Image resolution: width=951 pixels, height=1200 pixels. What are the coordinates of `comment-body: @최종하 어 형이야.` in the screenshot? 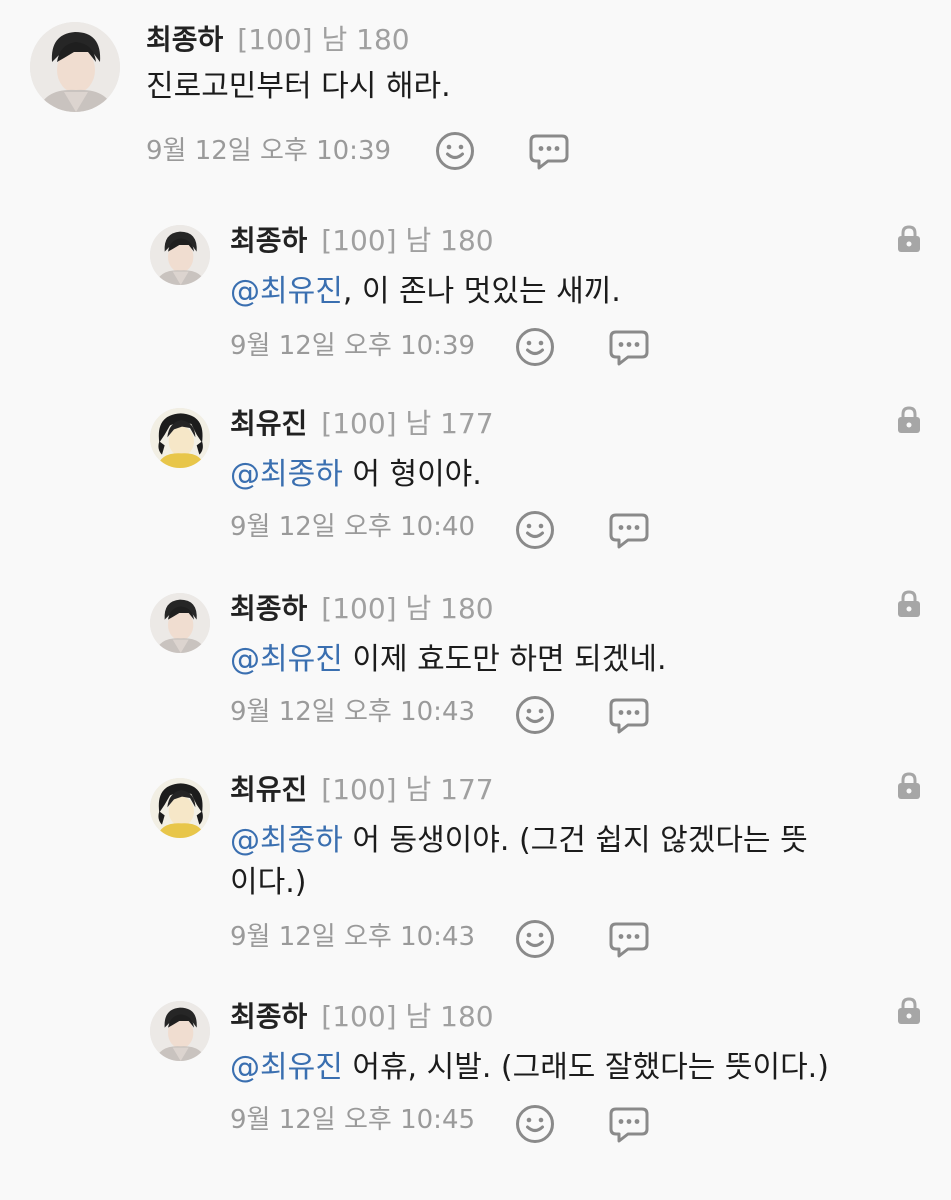 It's located at (570, 475).